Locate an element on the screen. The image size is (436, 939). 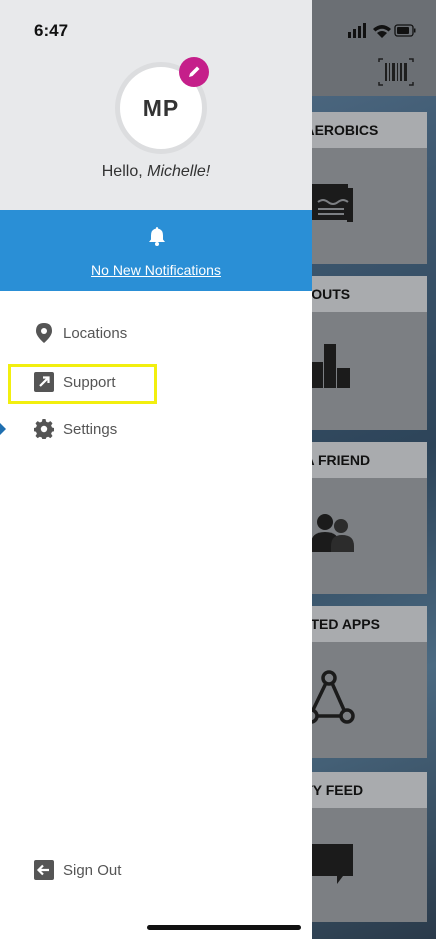
menu-item-settings: Settings is located at coordinates (75, 429).